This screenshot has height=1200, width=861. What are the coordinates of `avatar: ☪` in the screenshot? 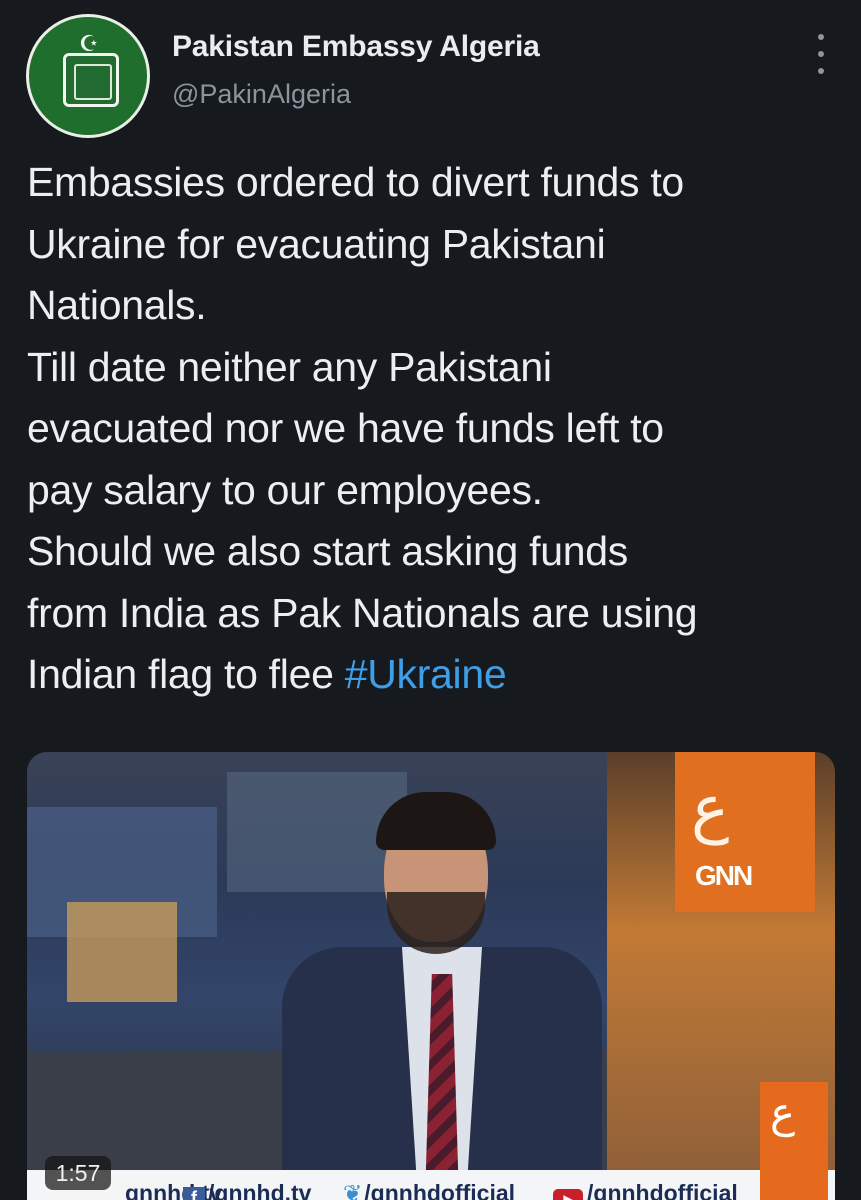 It's located at (88, 76).